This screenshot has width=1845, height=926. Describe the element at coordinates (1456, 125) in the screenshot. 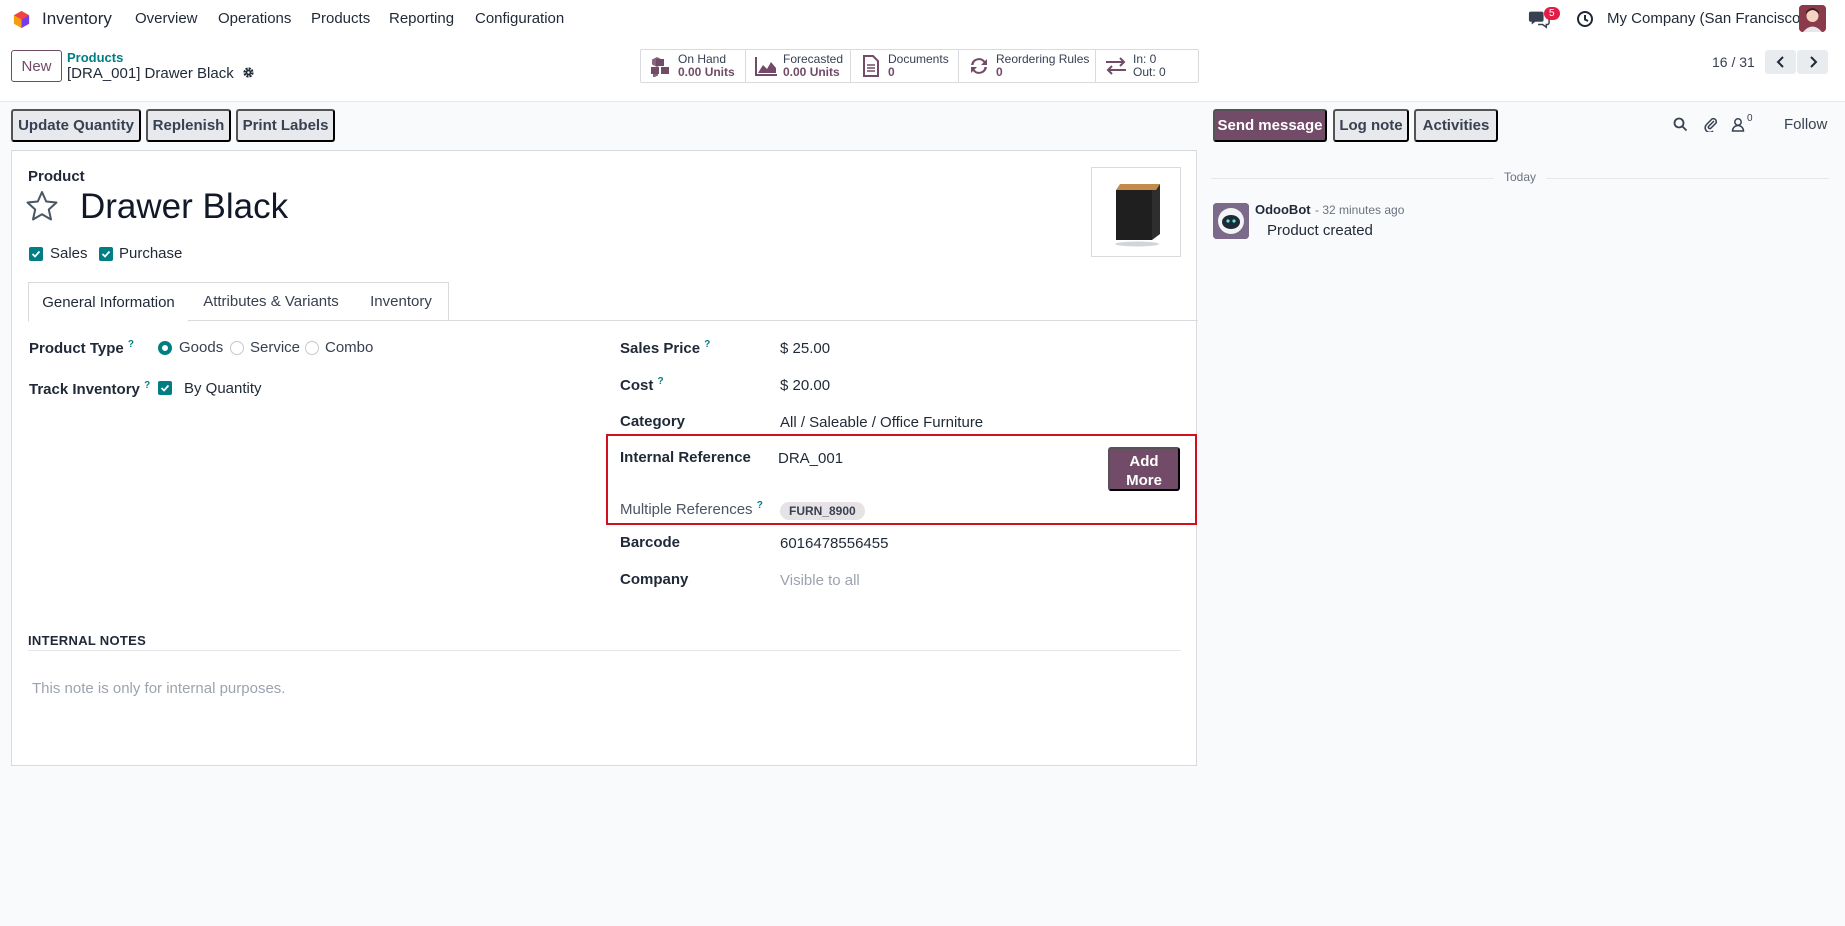

I see `activities-button: Activities` at that location.